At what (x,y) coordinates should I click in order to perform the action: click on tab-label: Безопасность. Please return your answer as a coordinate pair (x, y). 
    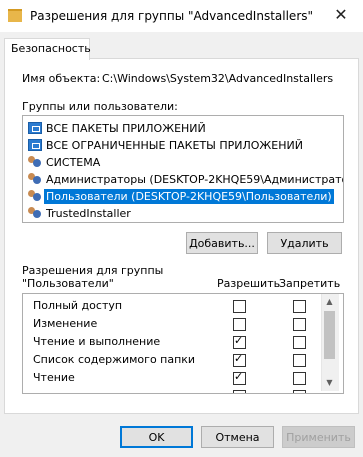
    Looking at the image, I should click on (51, 48).